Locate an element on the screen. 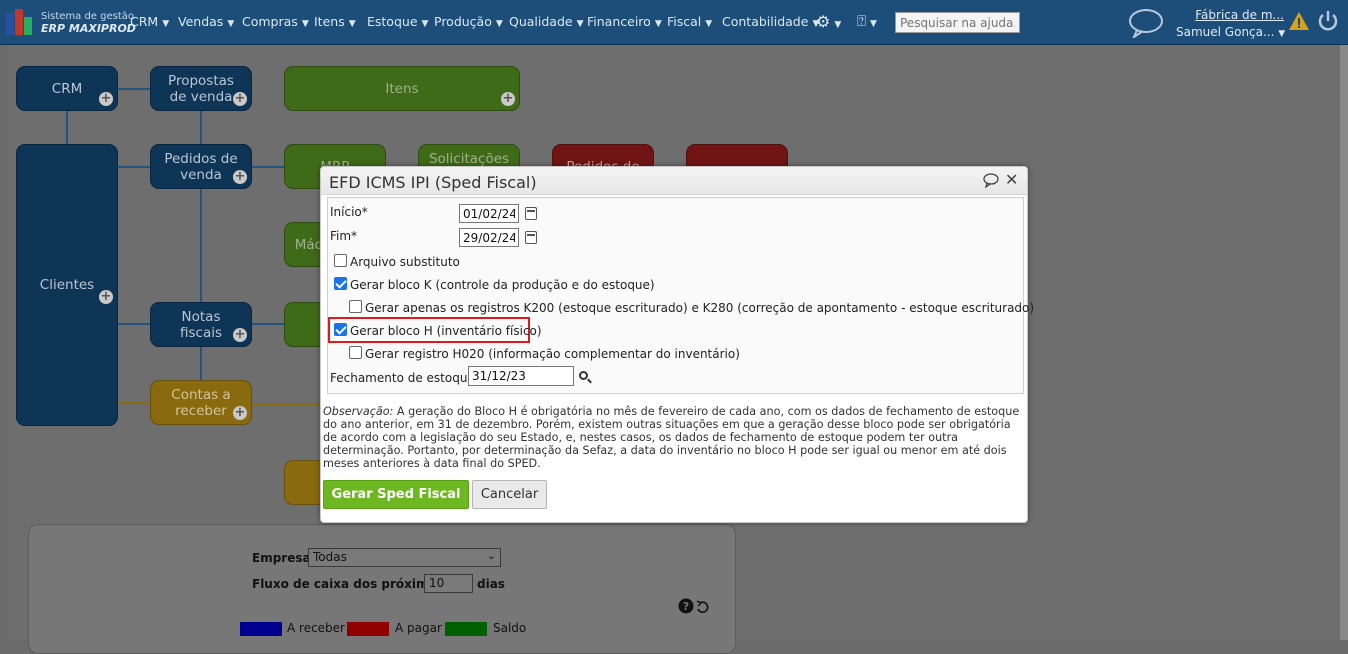  legend-swatch-pagar is located at coordinates (368, 629).